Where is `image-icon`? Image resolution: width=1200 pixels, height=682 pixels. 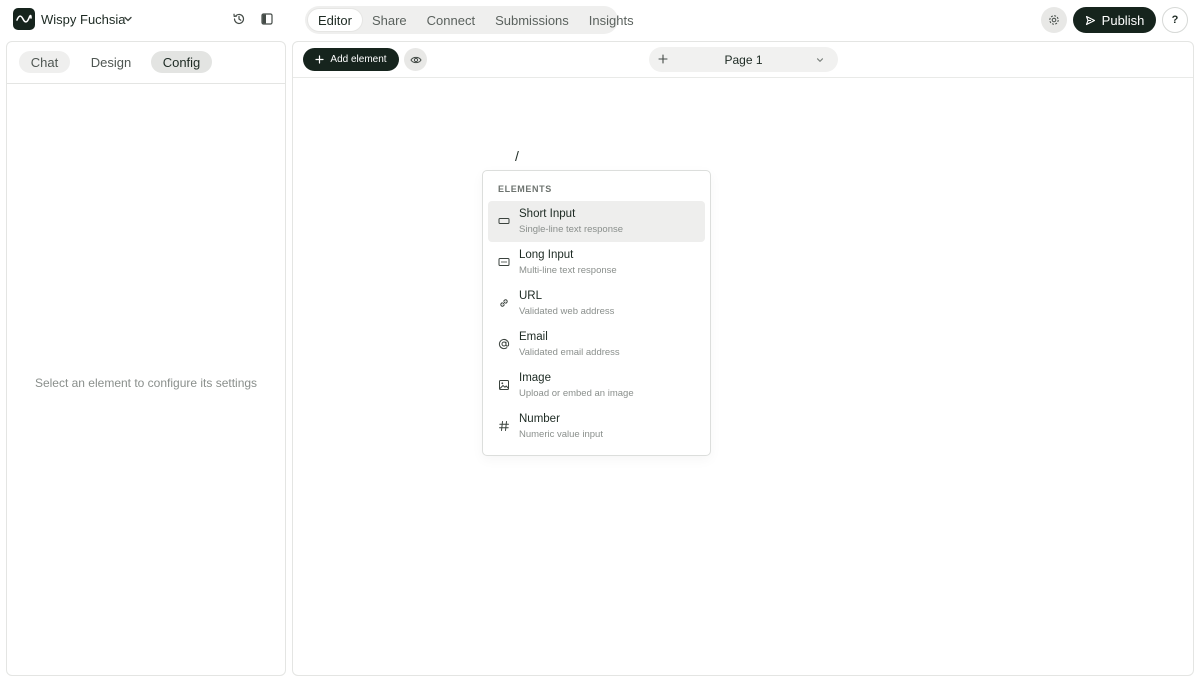
image-icon is located at coordinates (504, 385).